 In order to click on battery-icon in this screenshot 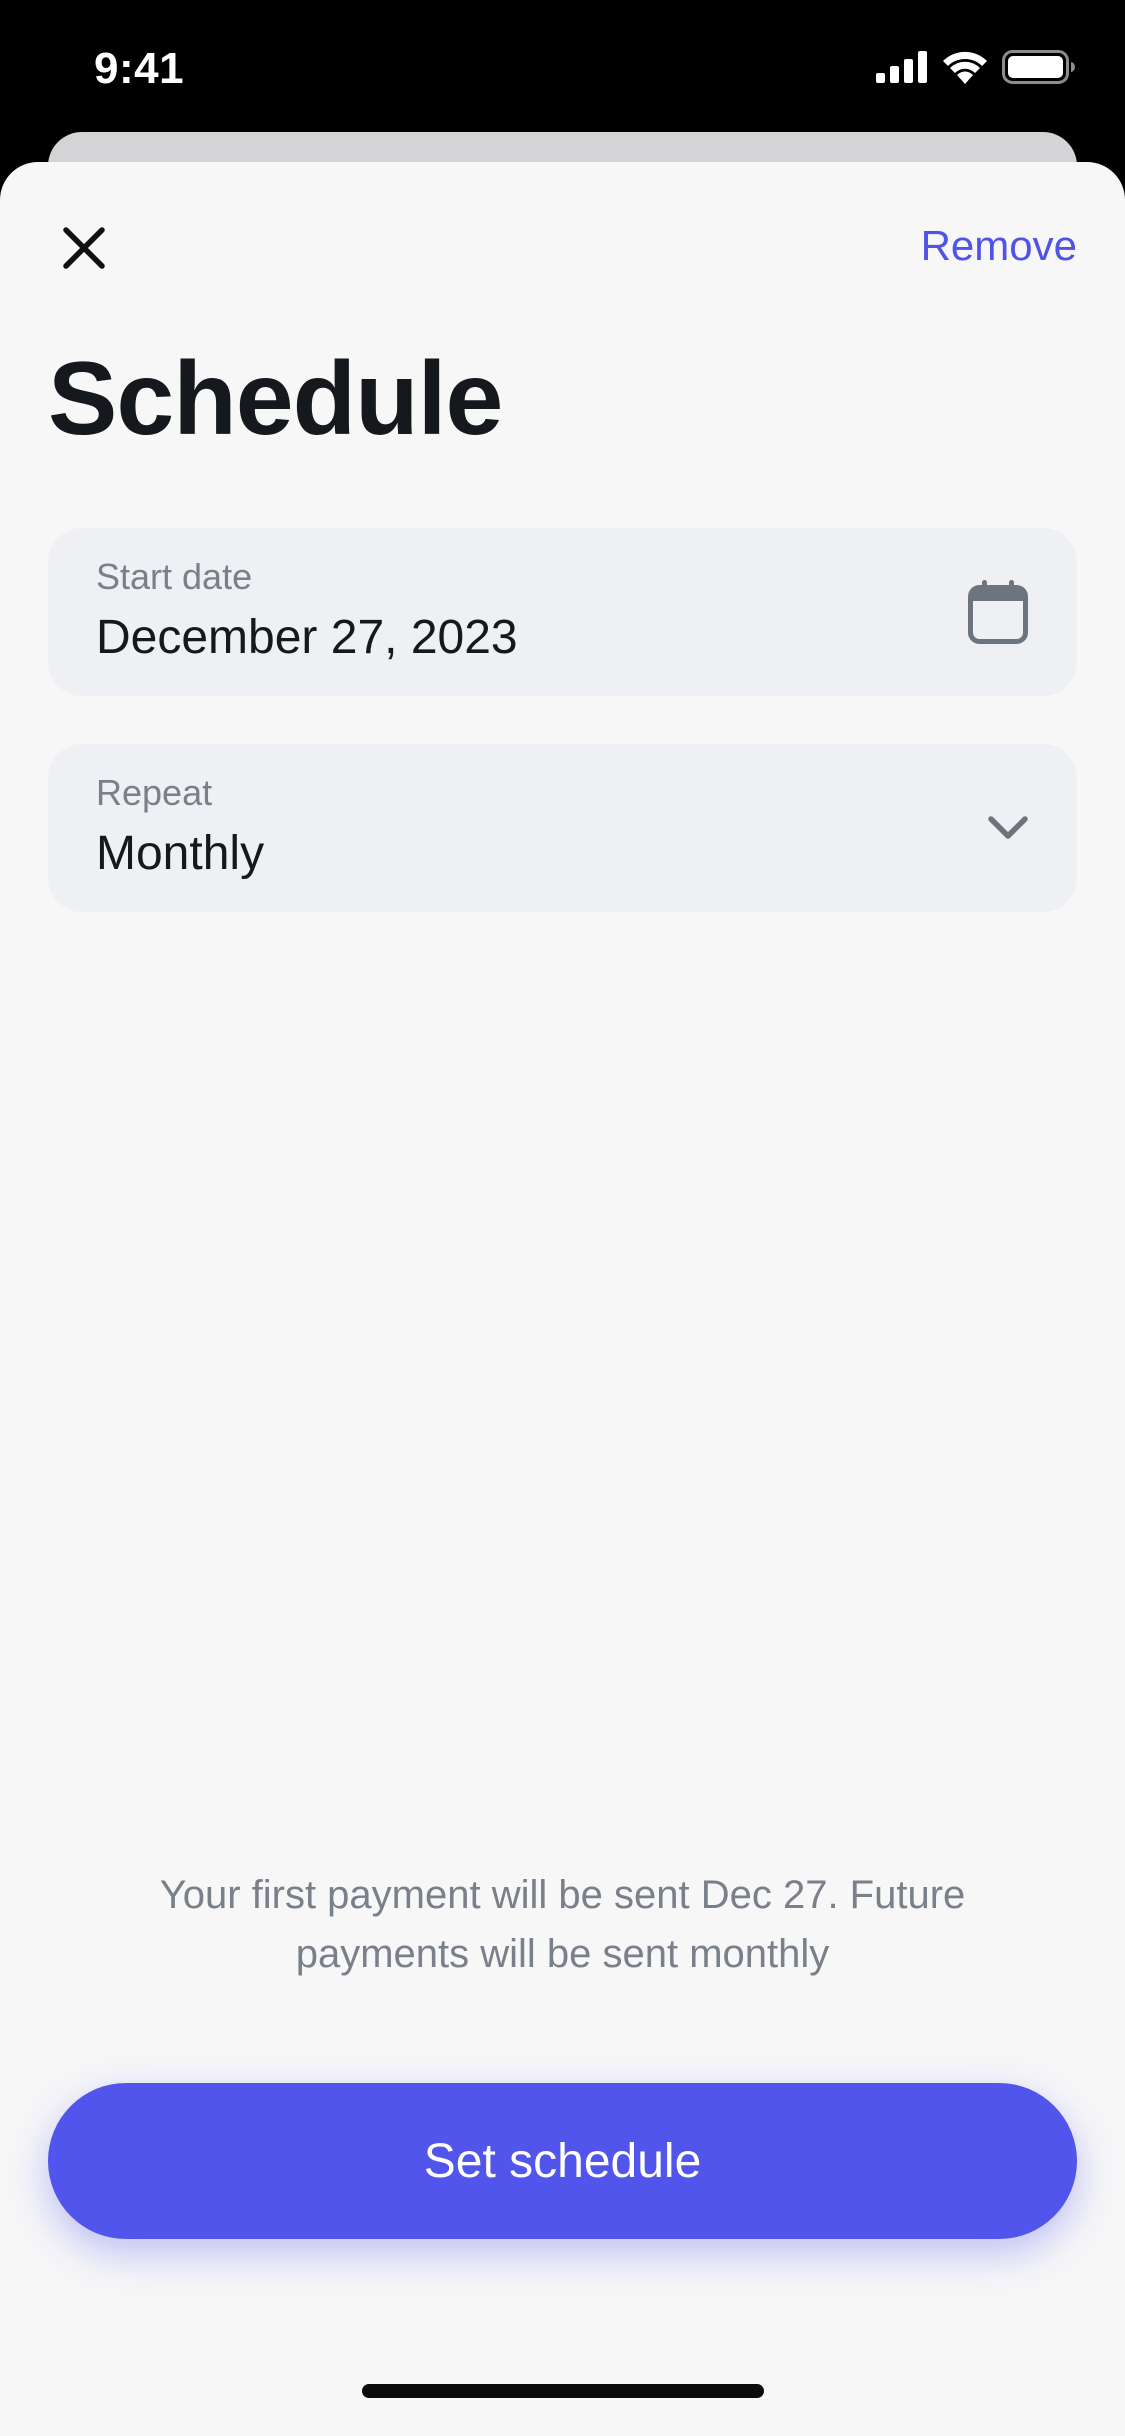, I will do `click(1039, 69)`.